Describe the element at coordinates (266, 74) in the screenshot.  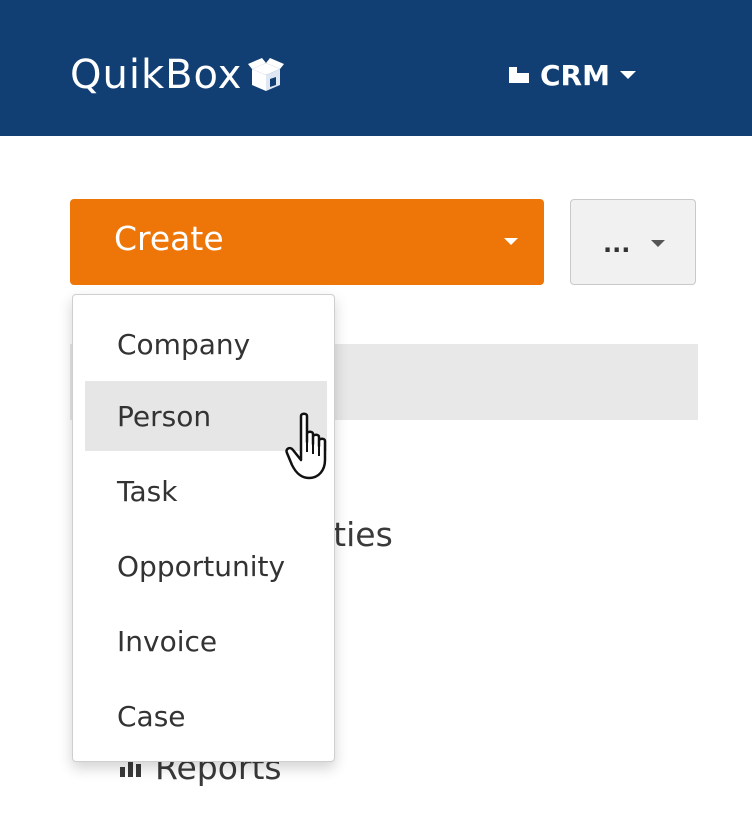
I see `box-icon` at that location.